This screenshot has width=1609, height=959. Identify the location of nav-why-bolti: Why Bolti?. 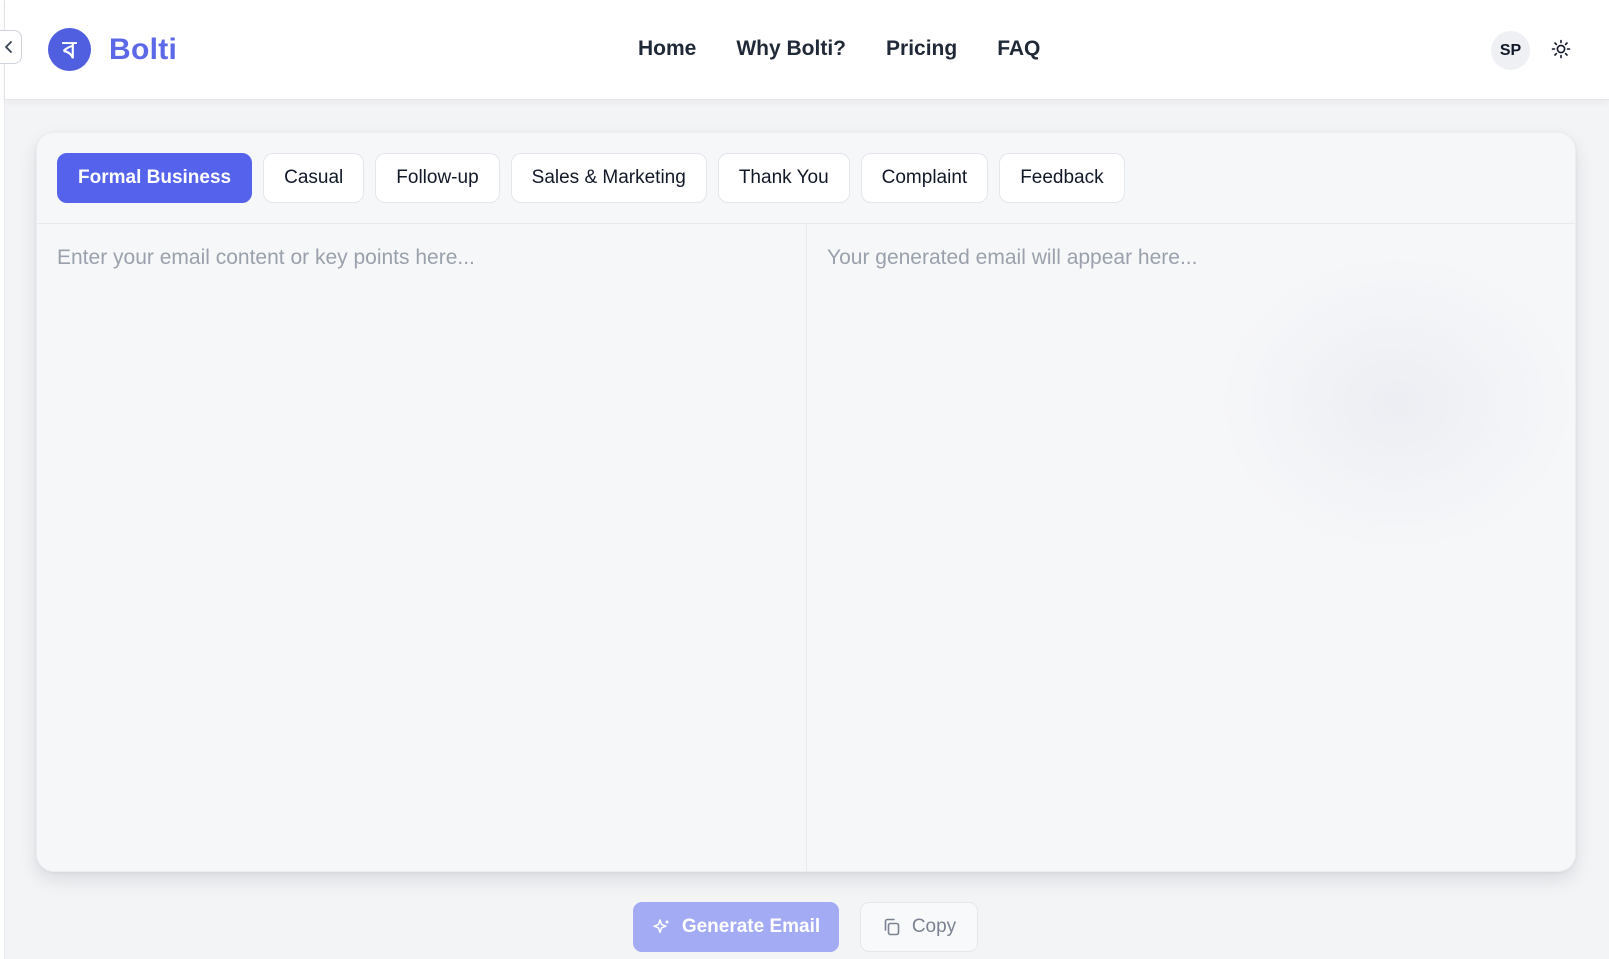
(791, 49).